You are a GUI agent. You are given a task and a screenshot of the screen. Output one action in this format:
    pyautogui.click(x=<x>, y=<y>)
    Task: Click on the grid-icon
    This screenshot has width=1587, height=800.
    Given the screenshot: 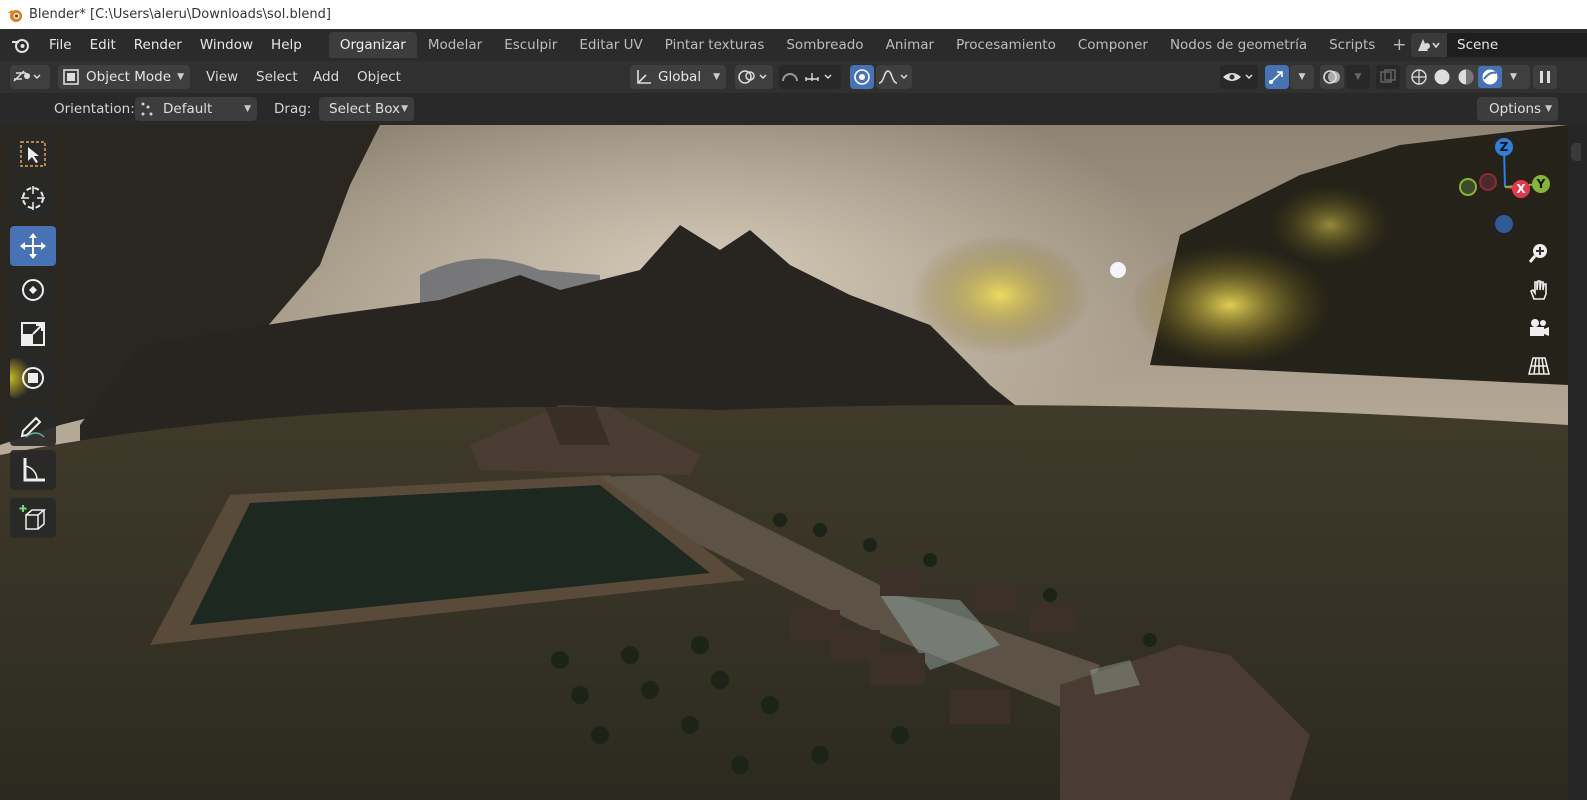 What is the action you would take?
    pyautogui.click(x=1539, y=366)
    